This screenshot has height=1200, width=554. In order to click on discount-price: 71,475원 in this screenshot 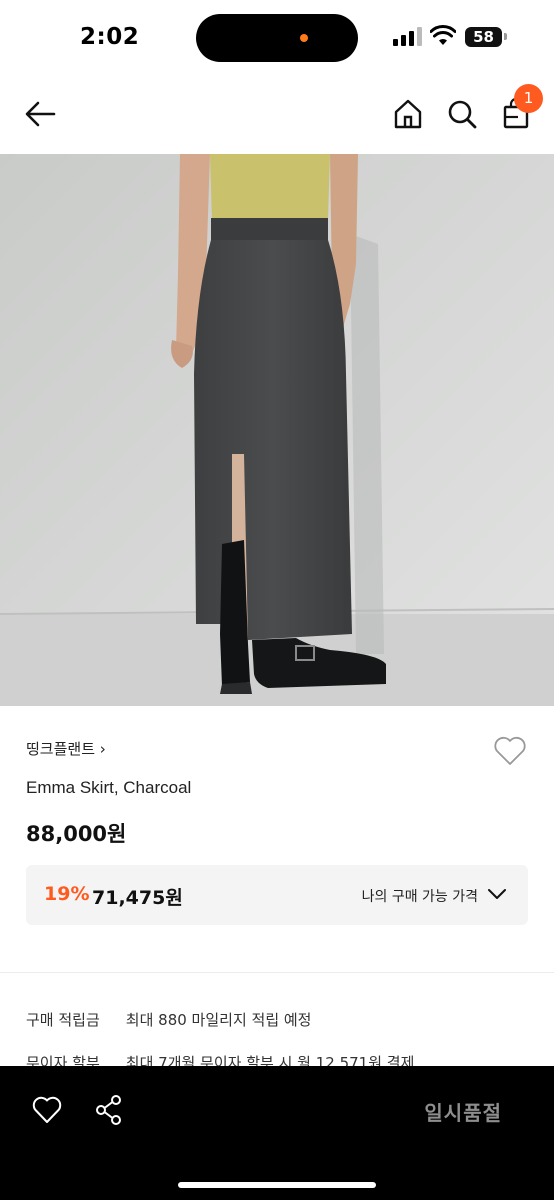, I will do `click(137, 898)`.